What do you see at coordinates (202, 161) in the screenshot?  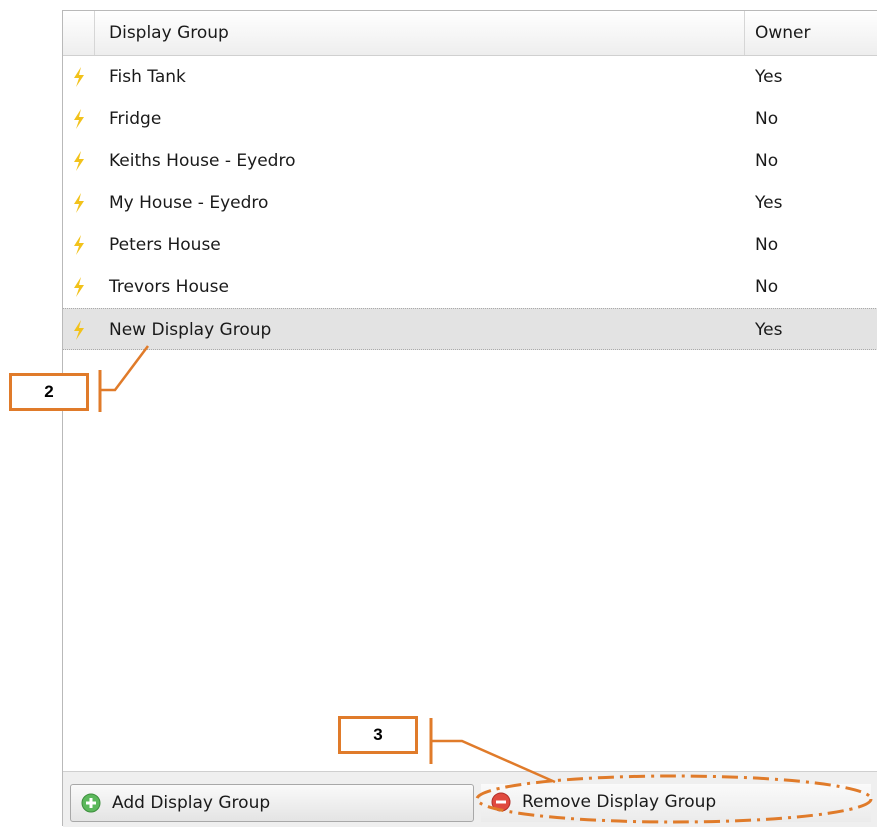 I see `display-group-name: Keiths House - Eyedro` at bounding box center [202, 161].